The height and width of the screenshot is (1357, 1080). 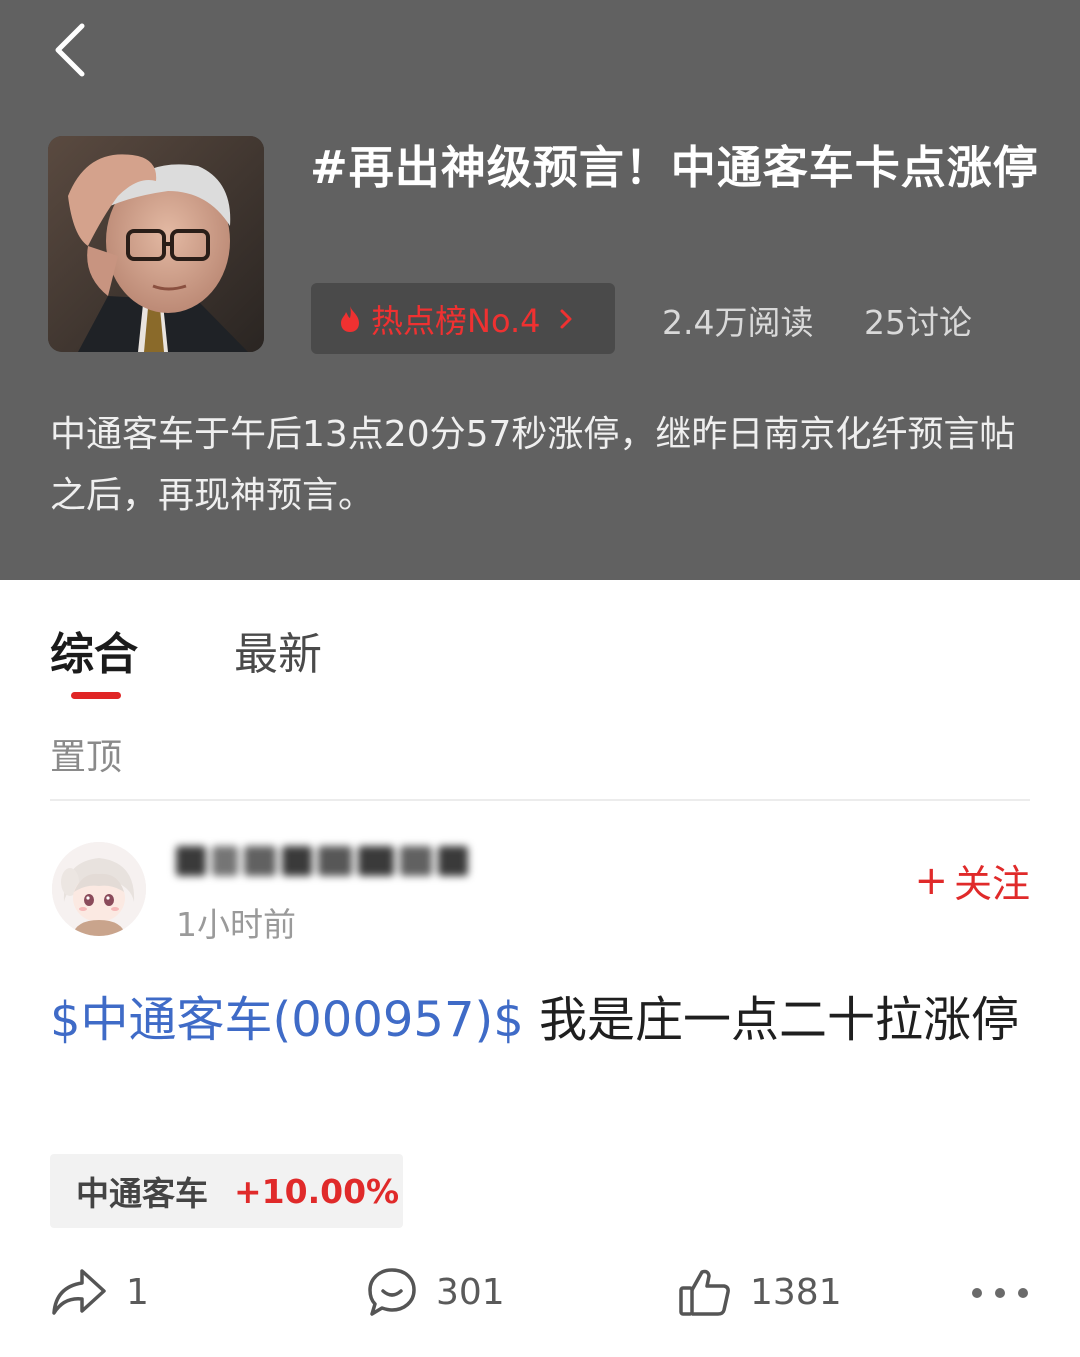 What do you see at coordinates (278, 650) in the screenshot?
I see `tab-latest: 最新` at bounding box center [278, 650].